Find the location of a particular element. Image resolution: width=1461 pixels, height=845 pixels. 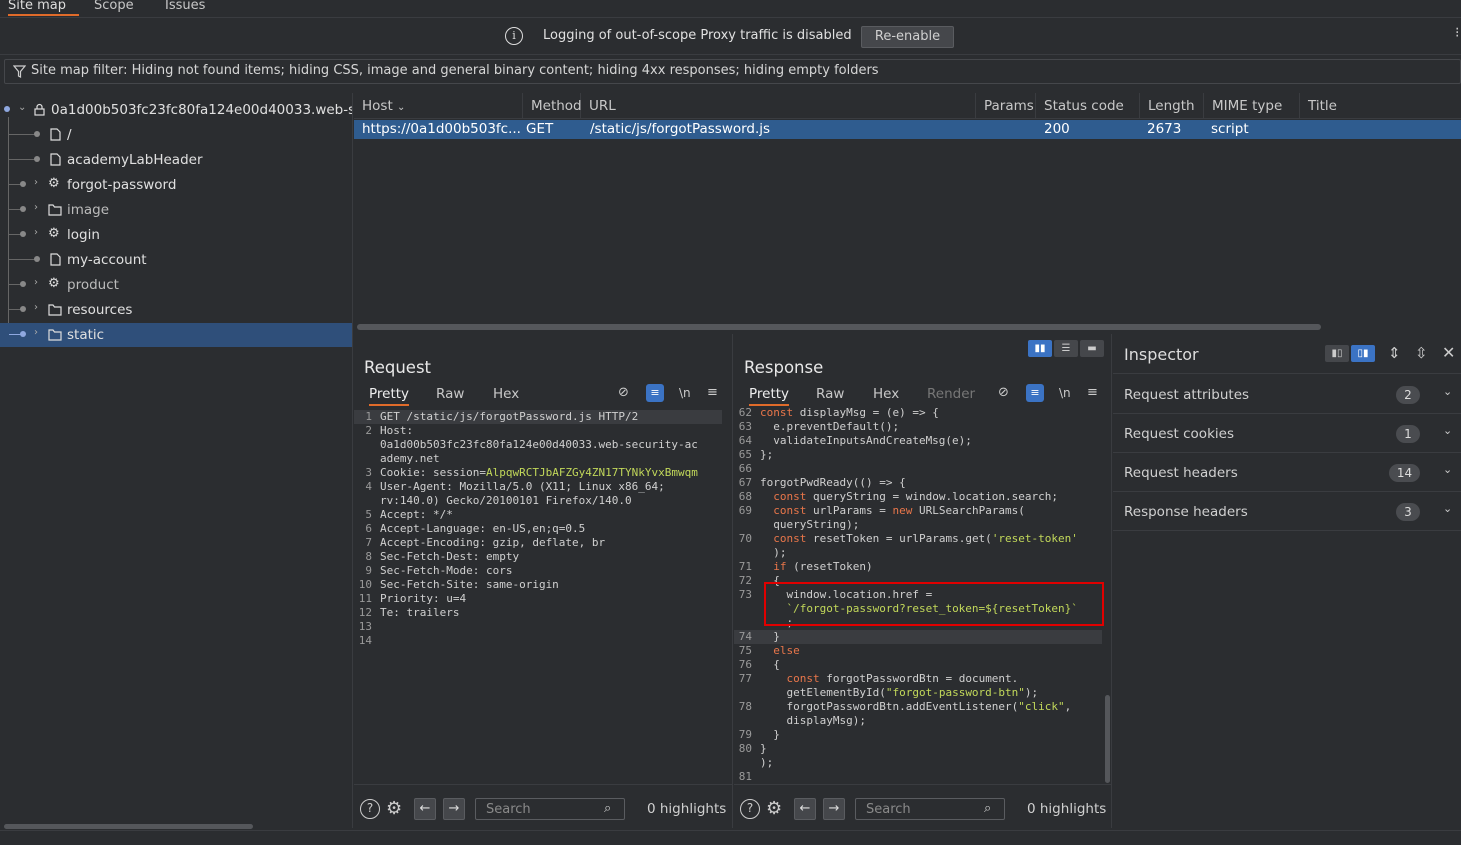

tree-item-static: › static is located at coordinates (176, 335).